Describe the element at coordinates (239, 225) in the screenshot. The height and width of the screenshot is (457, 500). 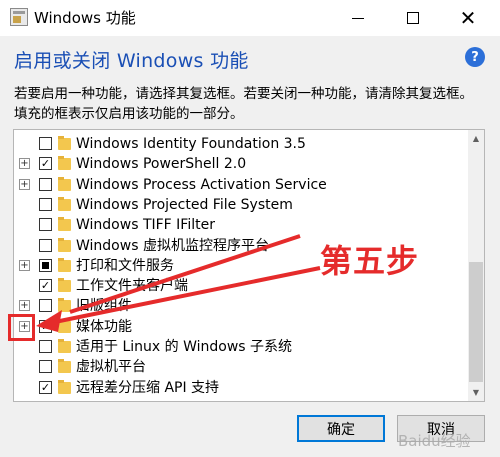
I see `feature-row: Windows TIFF IFilter` at that location.